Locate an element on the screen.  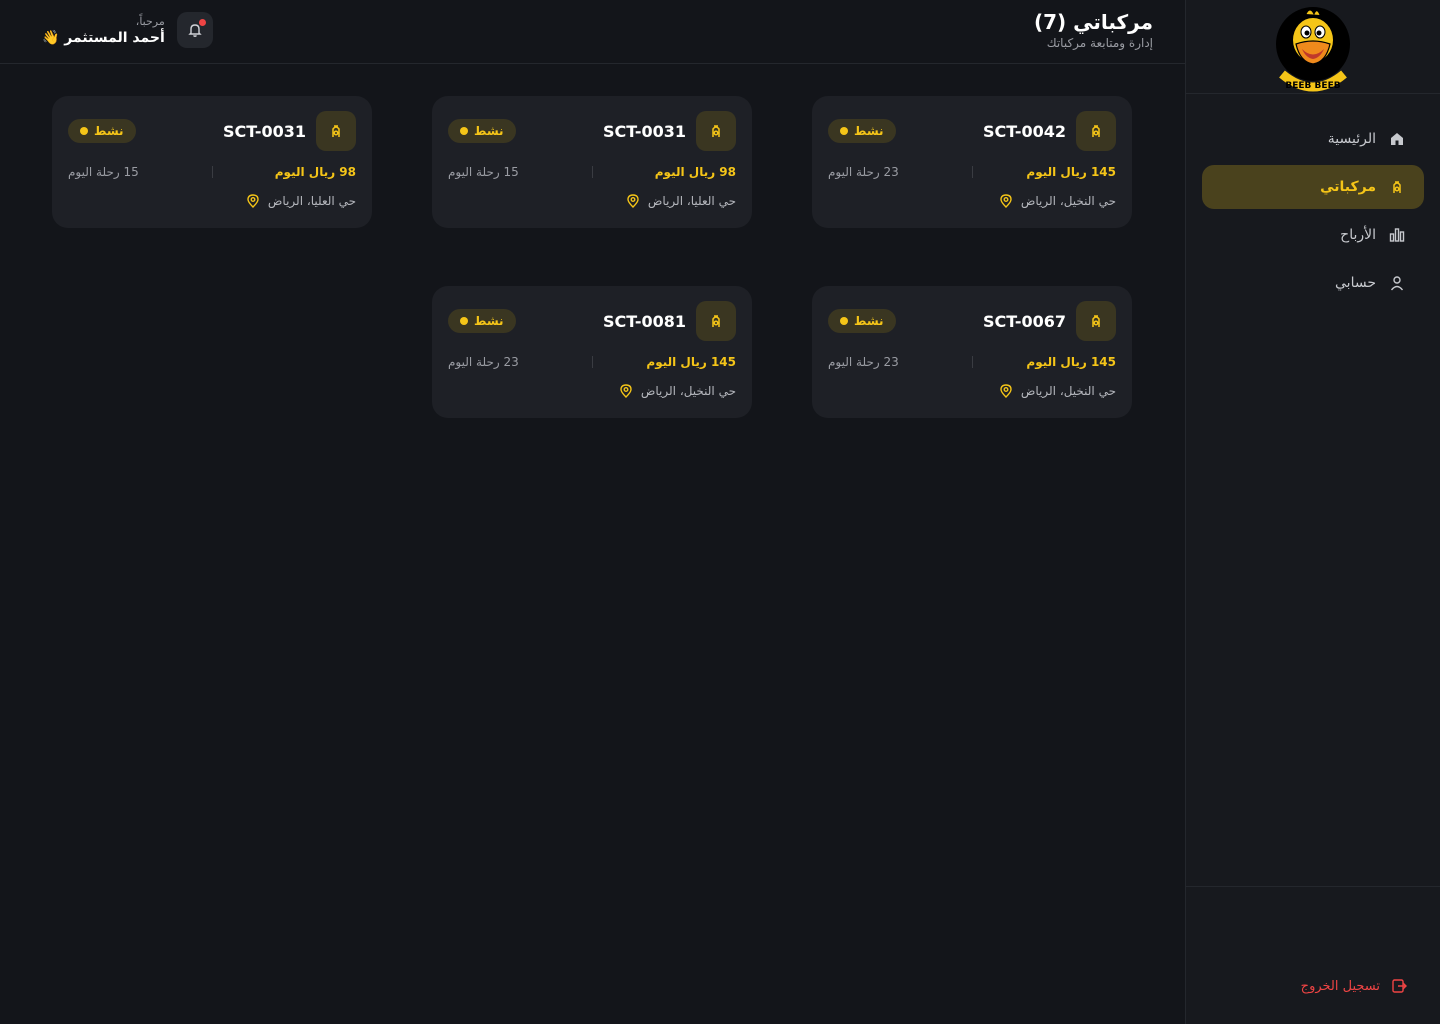
greeting-text: مرحباً، is located at coordinates (150, 21).